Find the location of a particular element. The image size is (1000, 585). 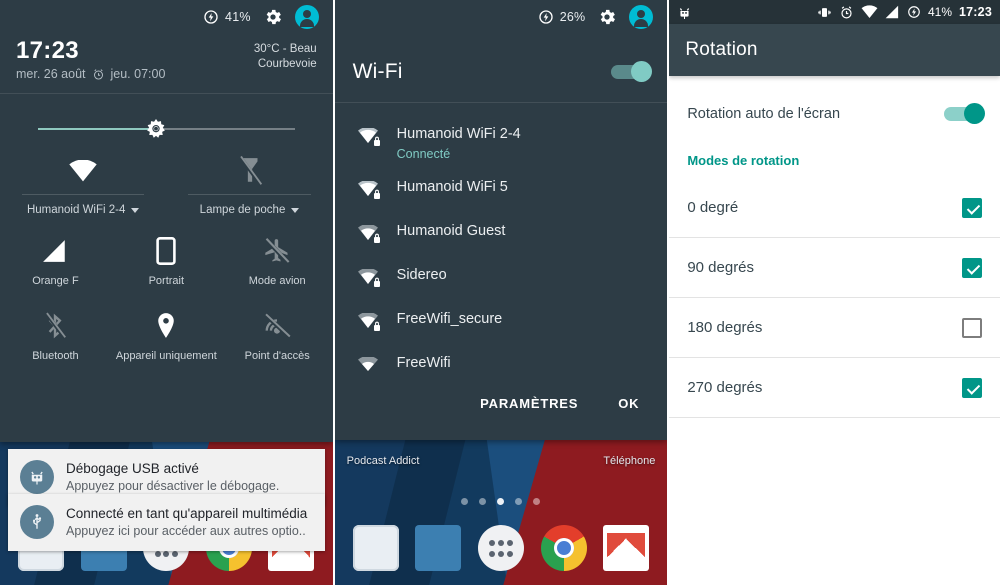

battery-percent-label: 41% is located at coordinates (238, 17).